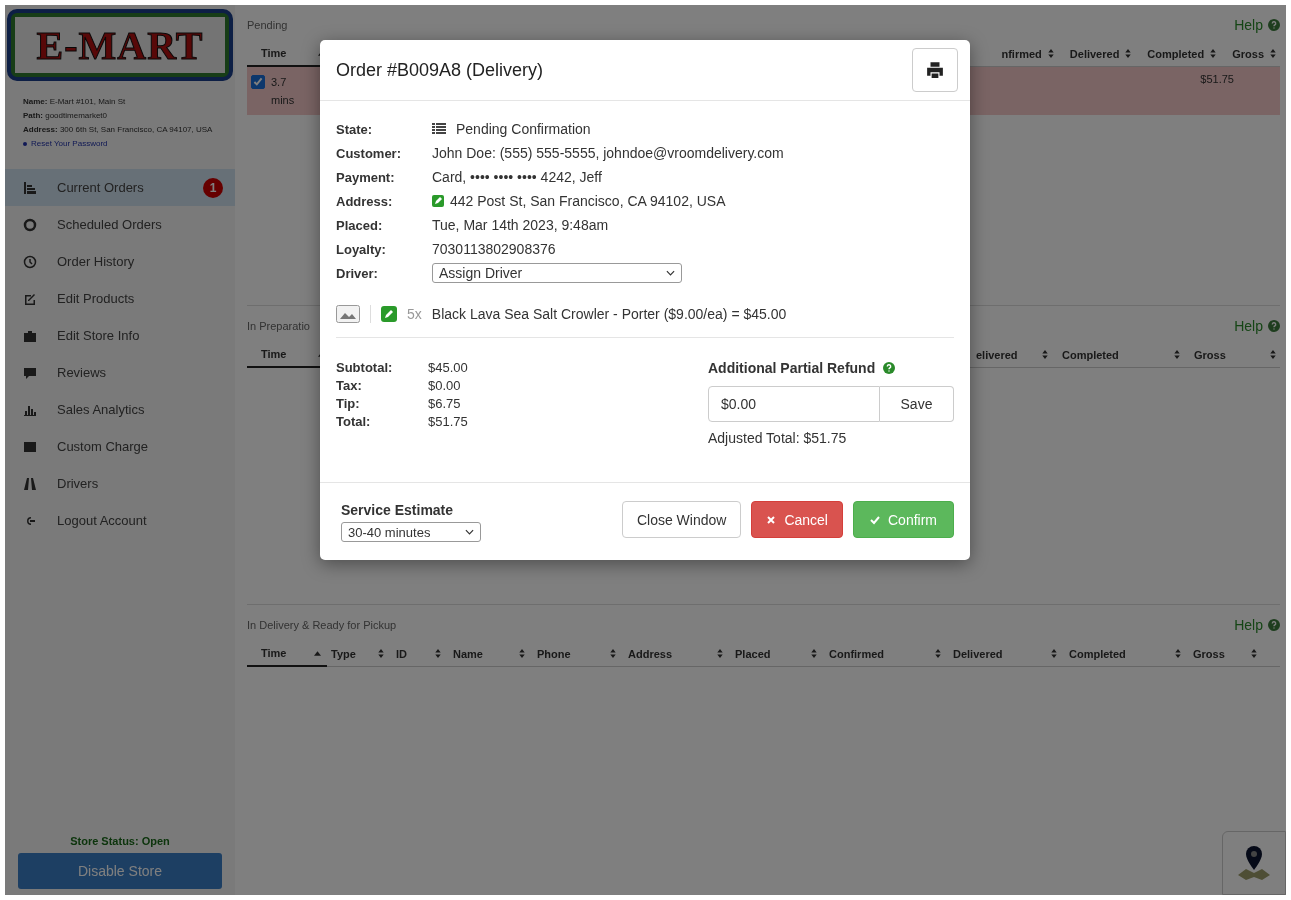  I want to click on cancel-button: Cancel, so click(797, 519).